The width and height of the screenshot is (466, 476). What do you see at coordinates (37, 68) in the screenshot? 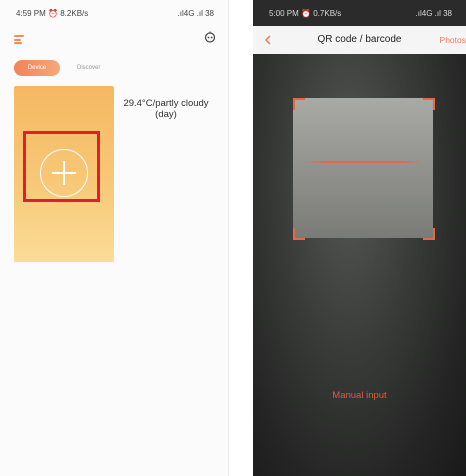
I see `tab-device: Device` at bounding box center [37, 68].